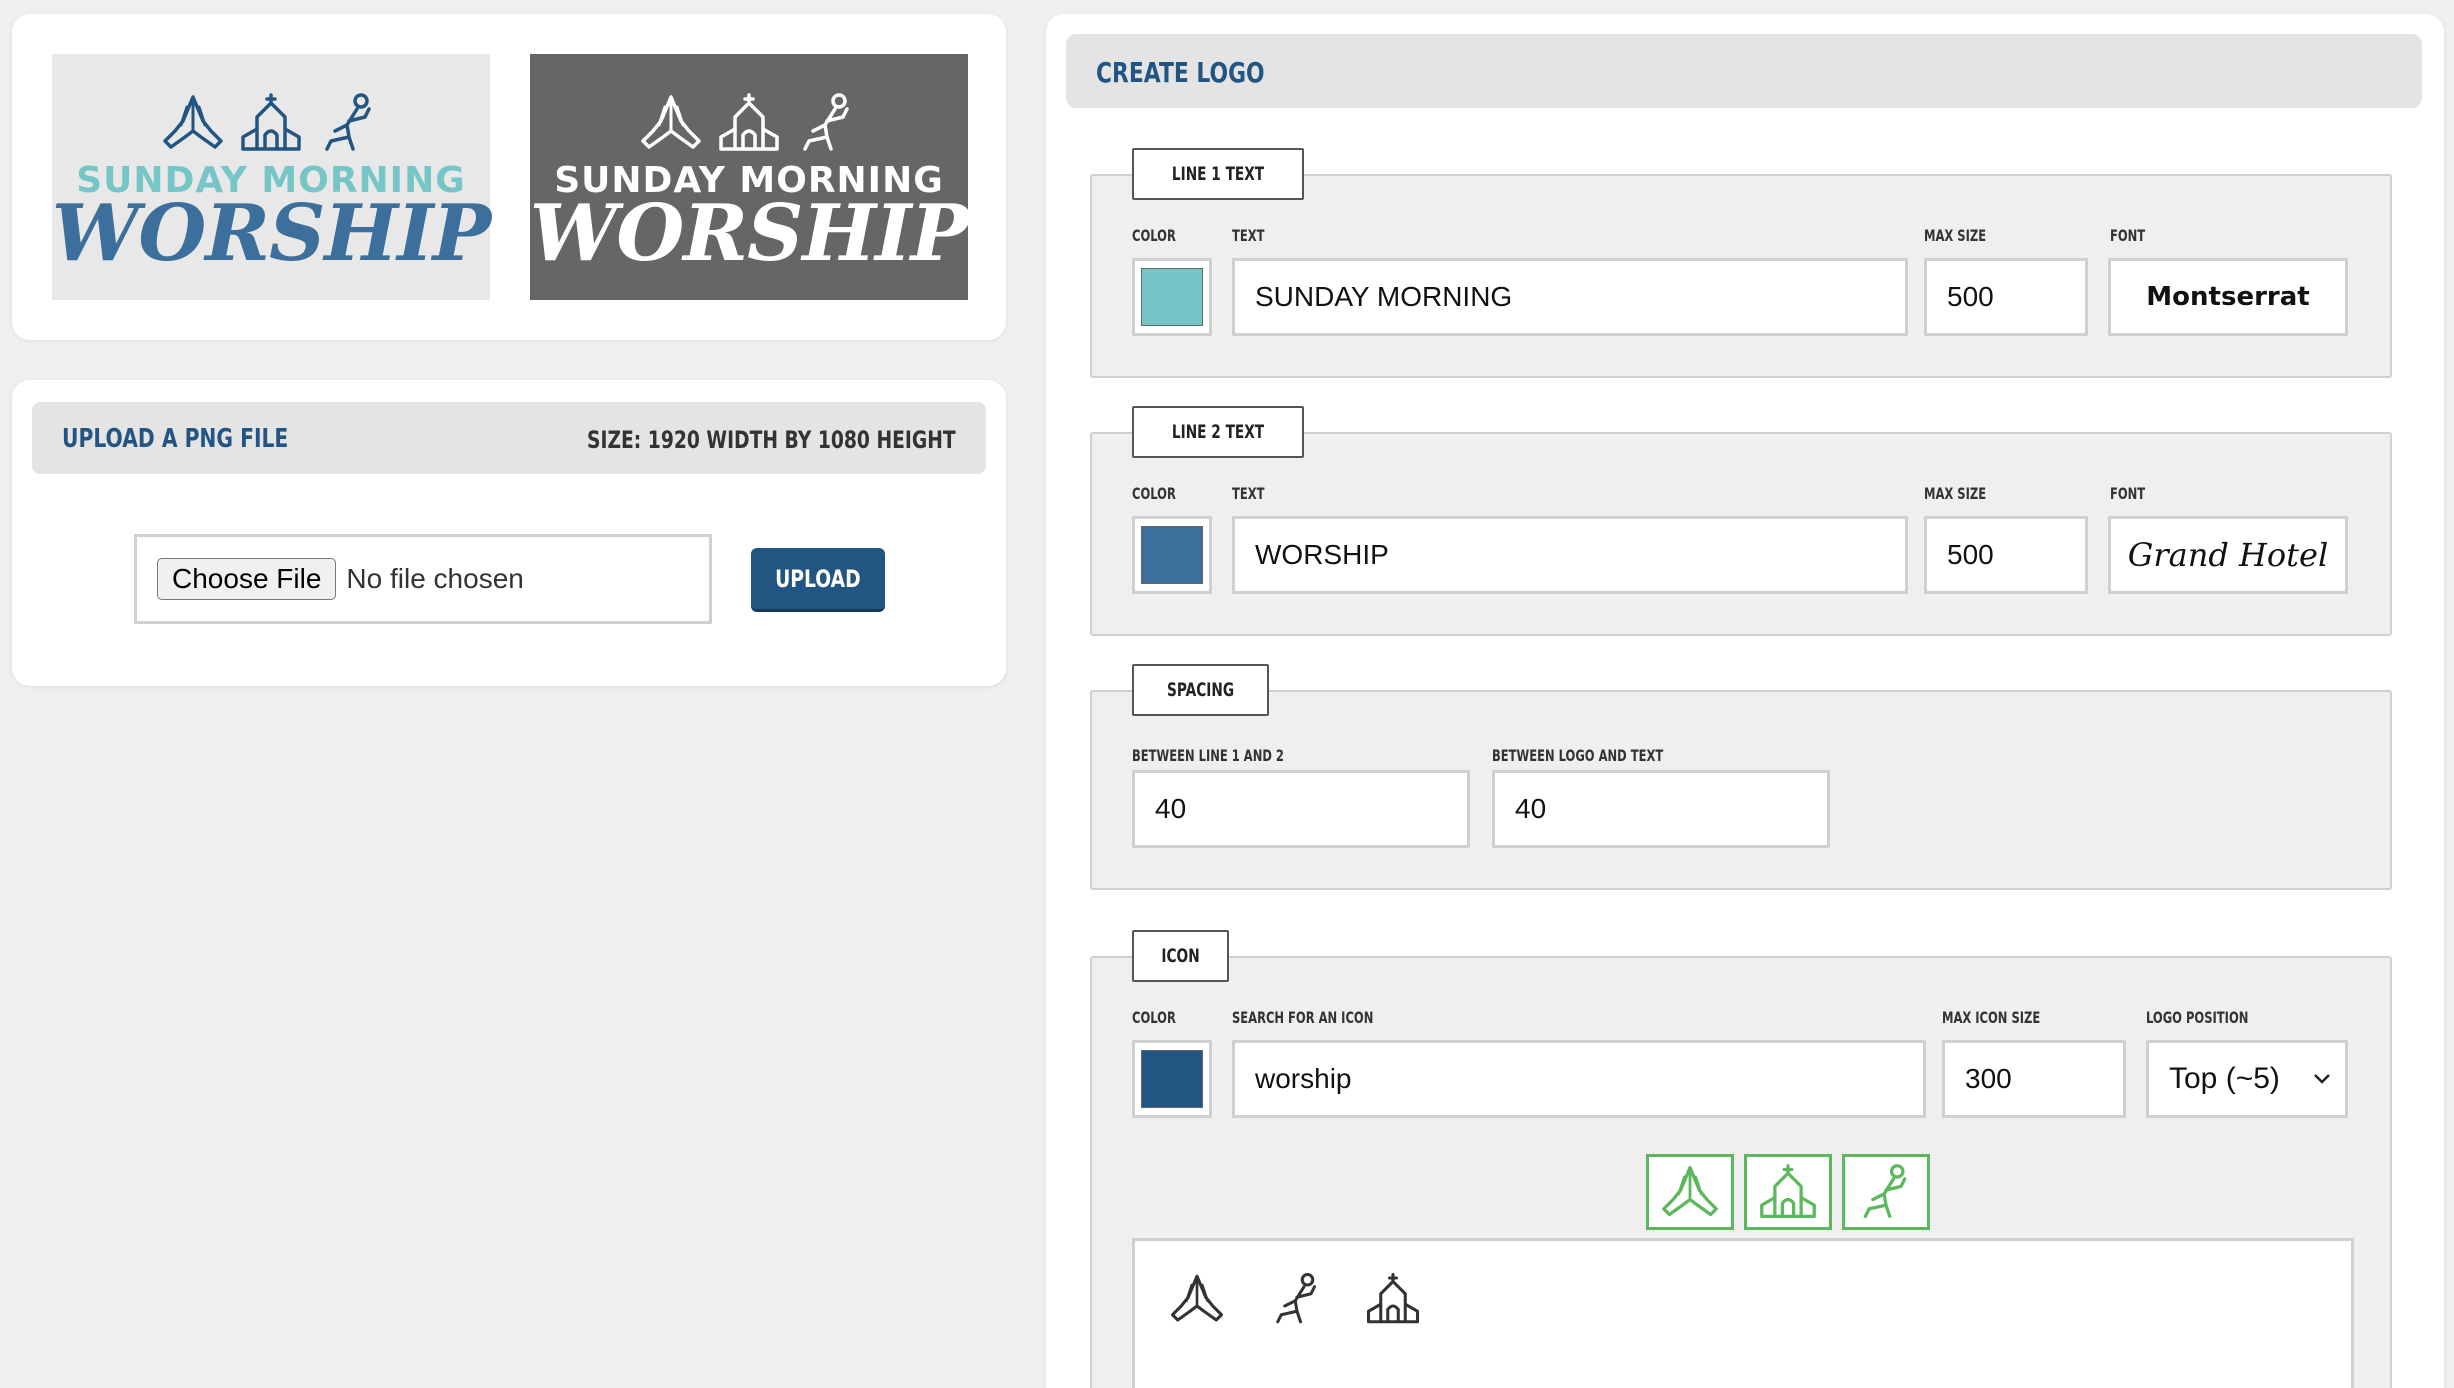 The width and height of the screenshot is (2454, 1388). Describe the element at coordinates (1303, 1017) in the screenshot. I see `icon-search-label: SEARCH FOR AN ICON` at that location.